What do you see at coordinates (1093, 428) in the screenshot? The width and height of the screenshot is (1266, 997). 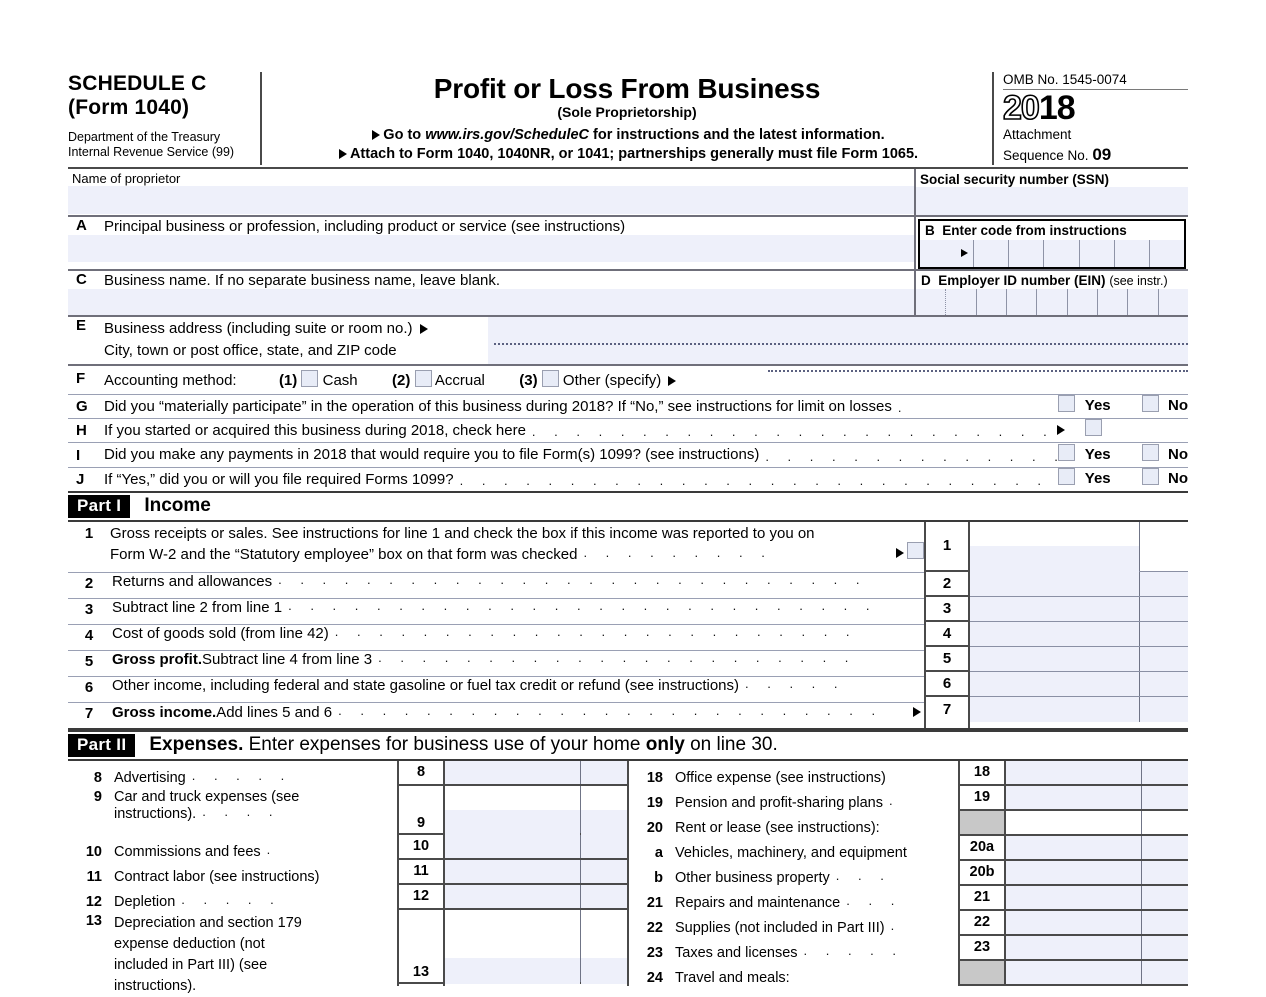 I see `checkbox-h` at bounding box center [1093, 428].